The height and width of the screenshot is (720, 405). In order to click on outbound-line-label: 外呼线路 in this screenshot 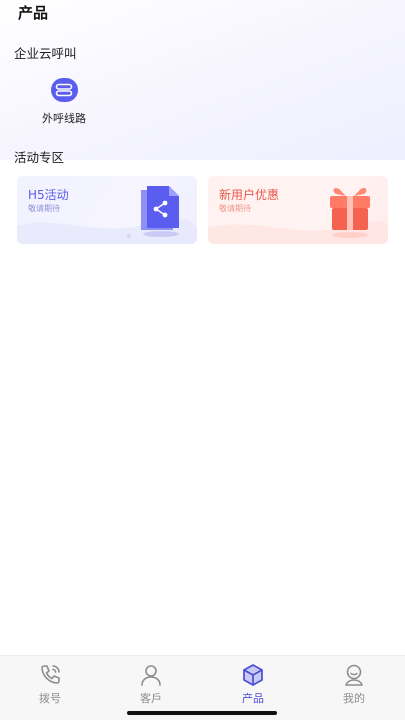, I will do `click(64, 118)`.